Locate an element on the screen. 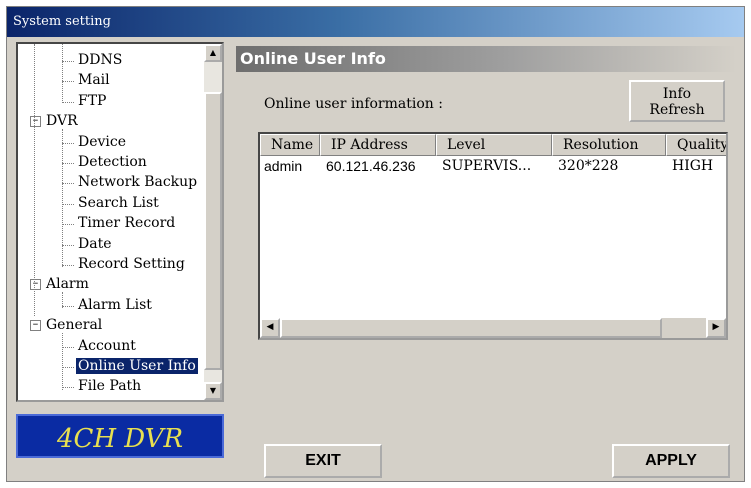 Image resolution: width=751 pixels, height=488 pixels. apply-button: APPLY is located at coordinates (671, 461).